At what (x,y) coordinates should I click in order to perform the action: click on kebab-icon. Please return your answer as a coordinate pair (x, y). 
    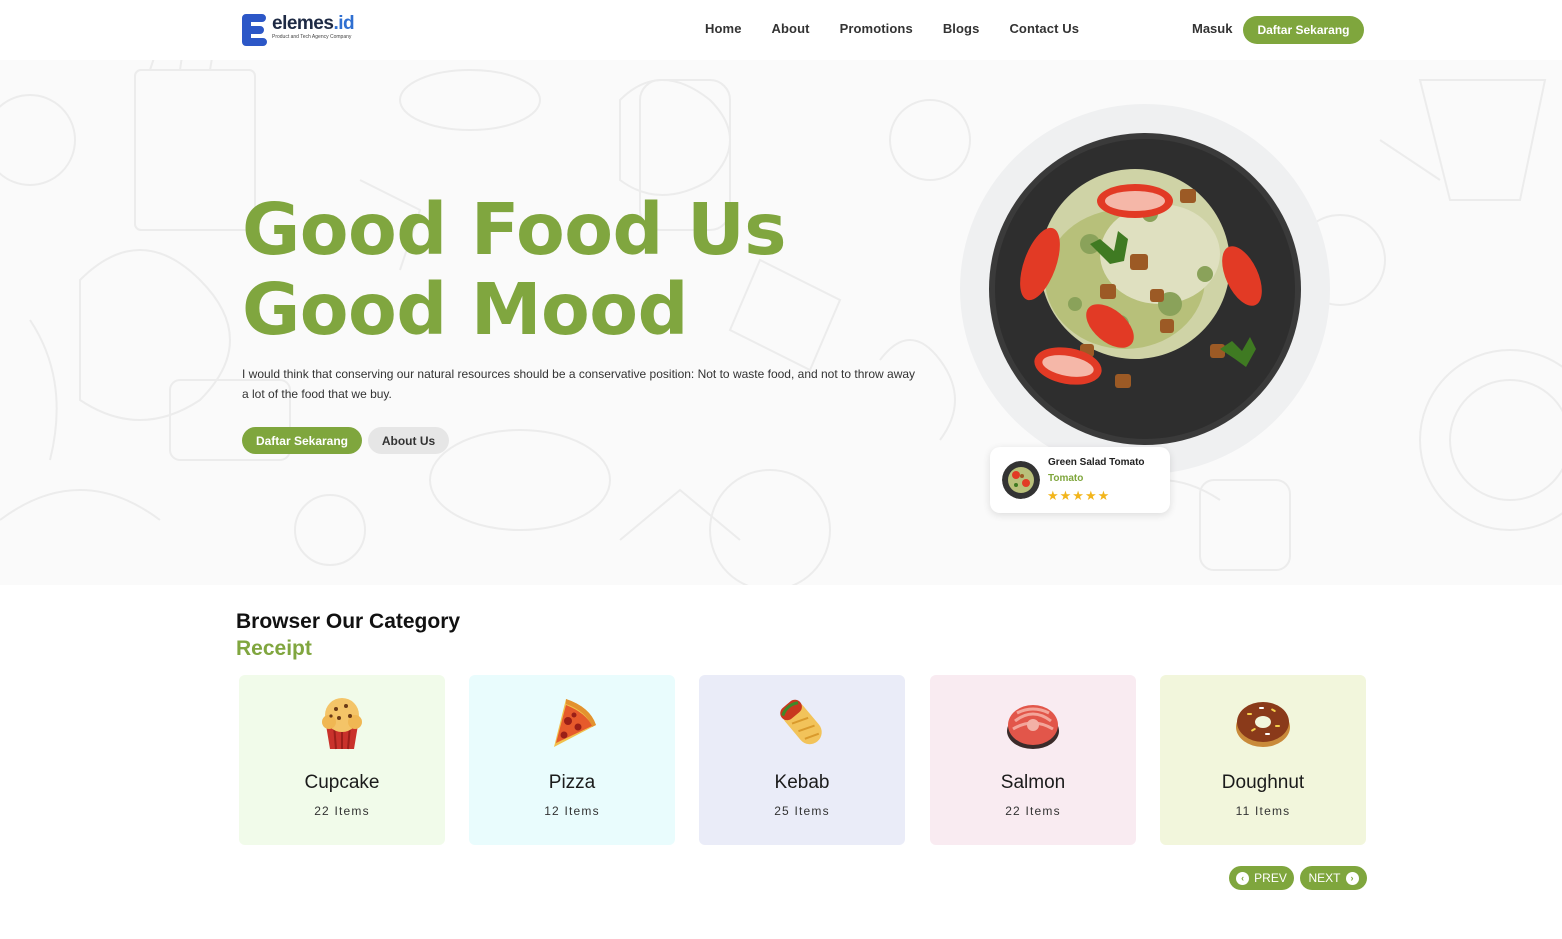
    Looking at the image, I should click on (801, 722).